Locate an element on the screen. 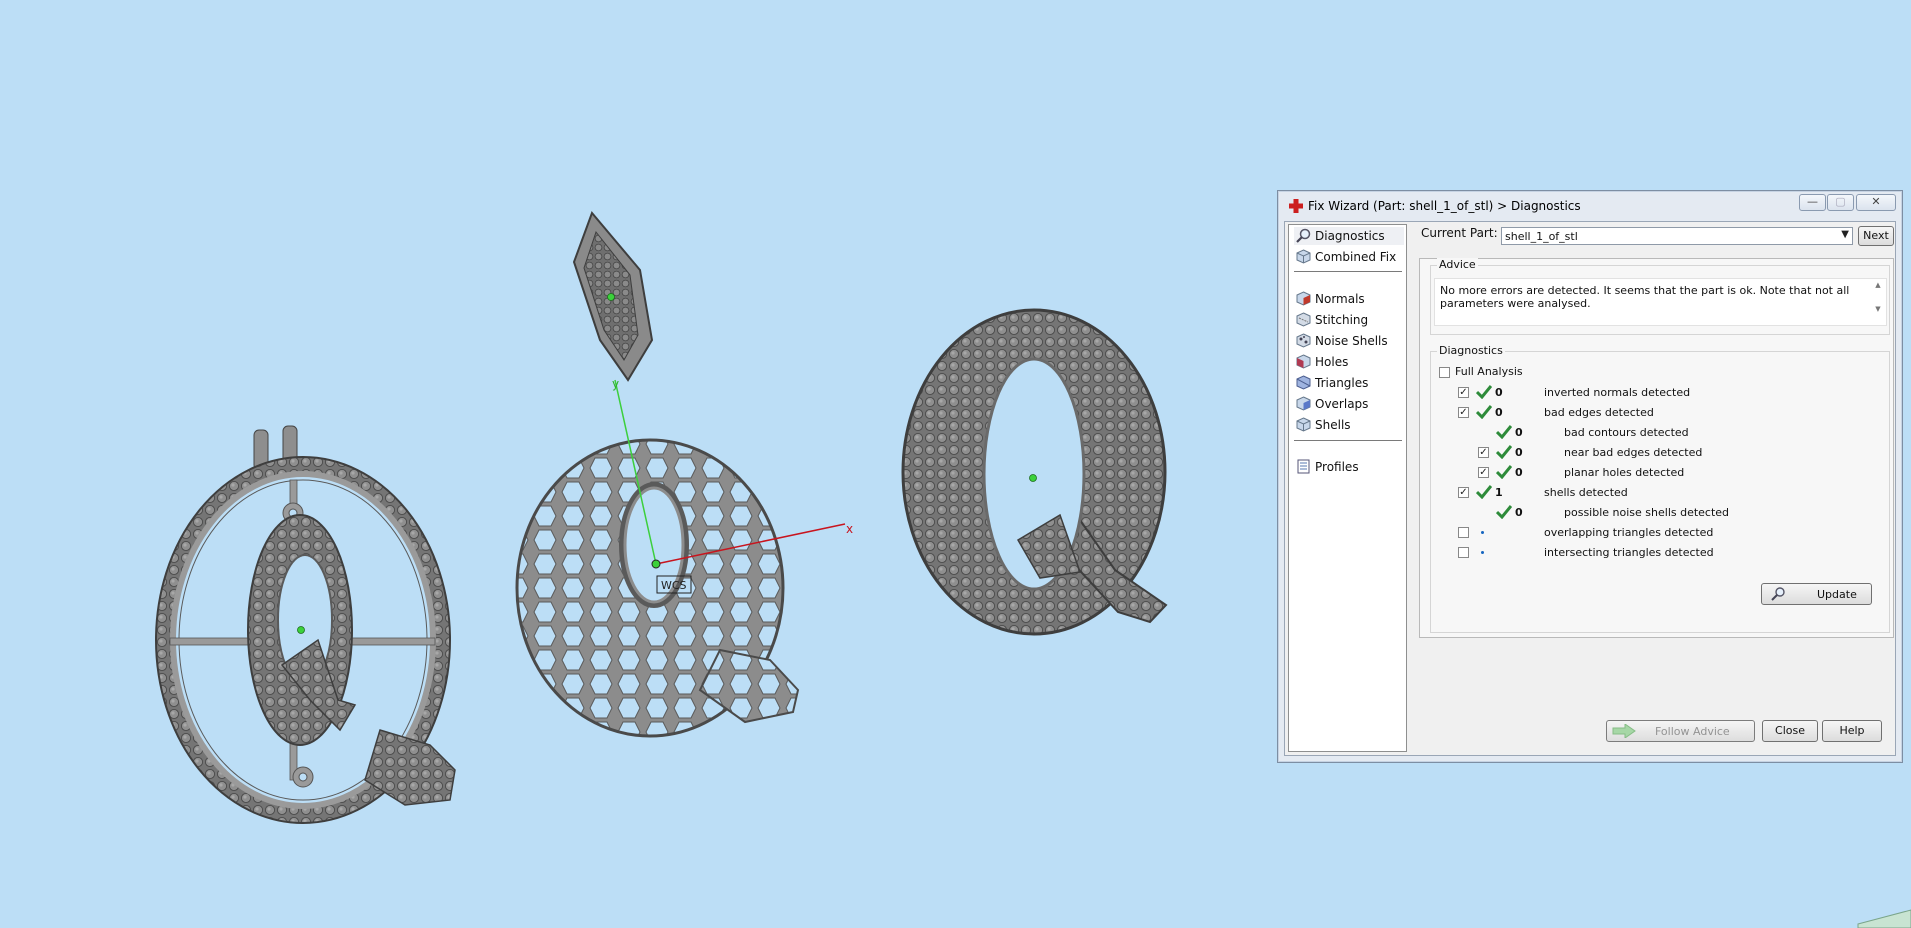 The height and width of the screenshot is (928, 1911). advice-title: Advice is located at coordinates (1457, 264).